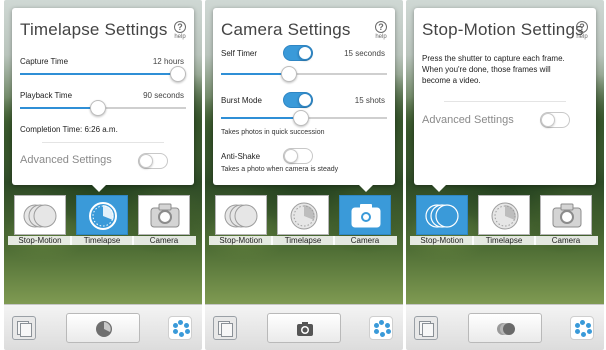 The image size is (606, 350). Describe the element at coordinates (239, 53) in the screenshot. I see `self-timer-label: Self Timer` at that location.